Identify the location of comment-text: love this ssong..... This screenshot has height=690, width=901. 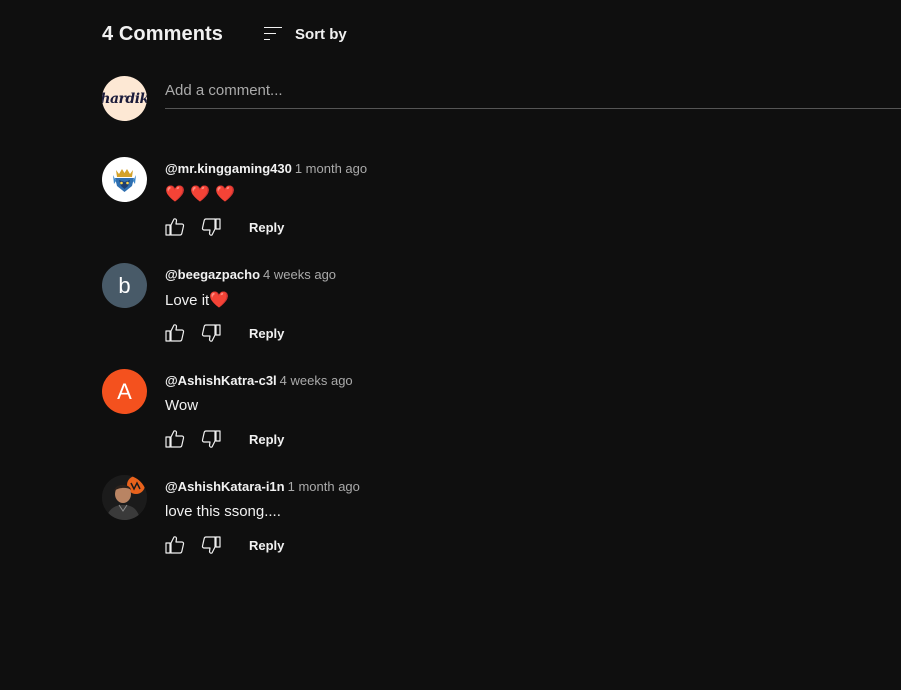
(223, 511).